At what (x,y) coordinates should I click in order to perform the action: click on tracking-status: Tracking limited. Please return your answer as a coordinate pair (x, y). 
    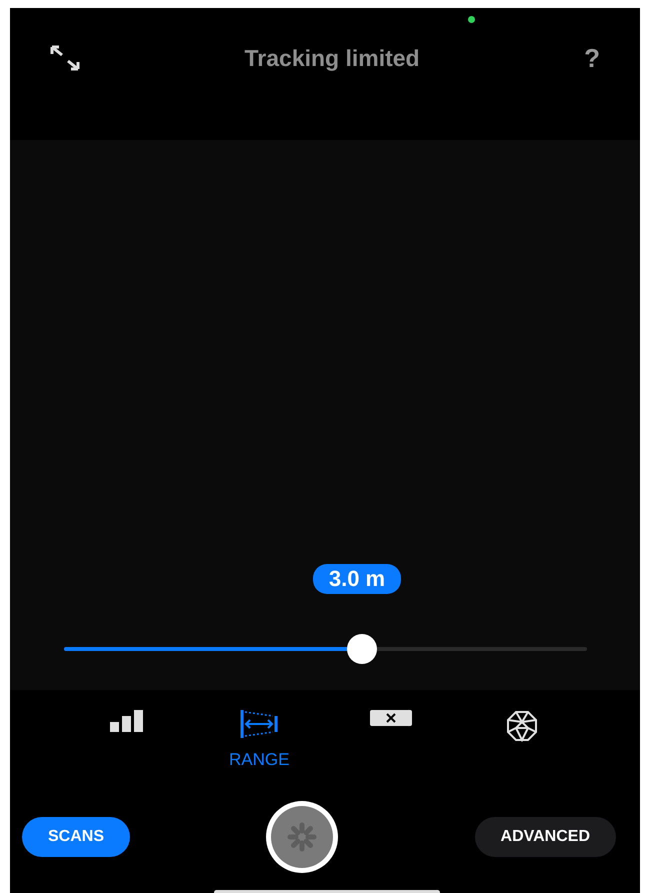
    Looking at the image, I should click on (332, 58).